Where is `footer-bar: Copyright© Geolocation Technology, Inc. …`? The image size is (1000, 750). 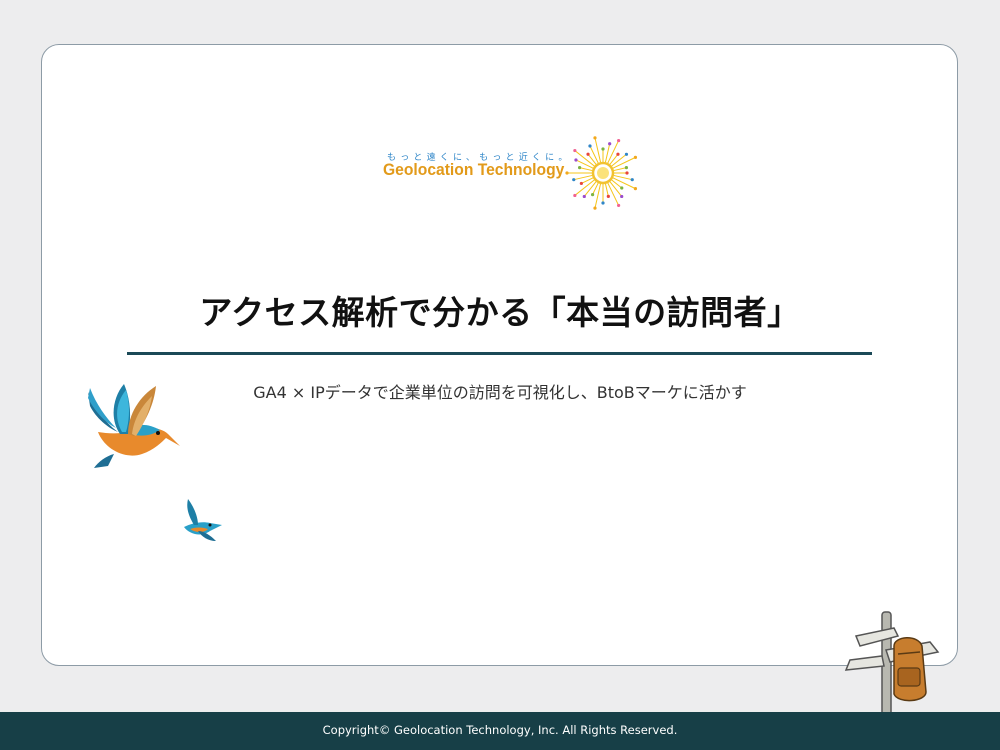 footer-bar: Copyright© Geolocation Technology, Inc. … is located at coordinates (500, 731).